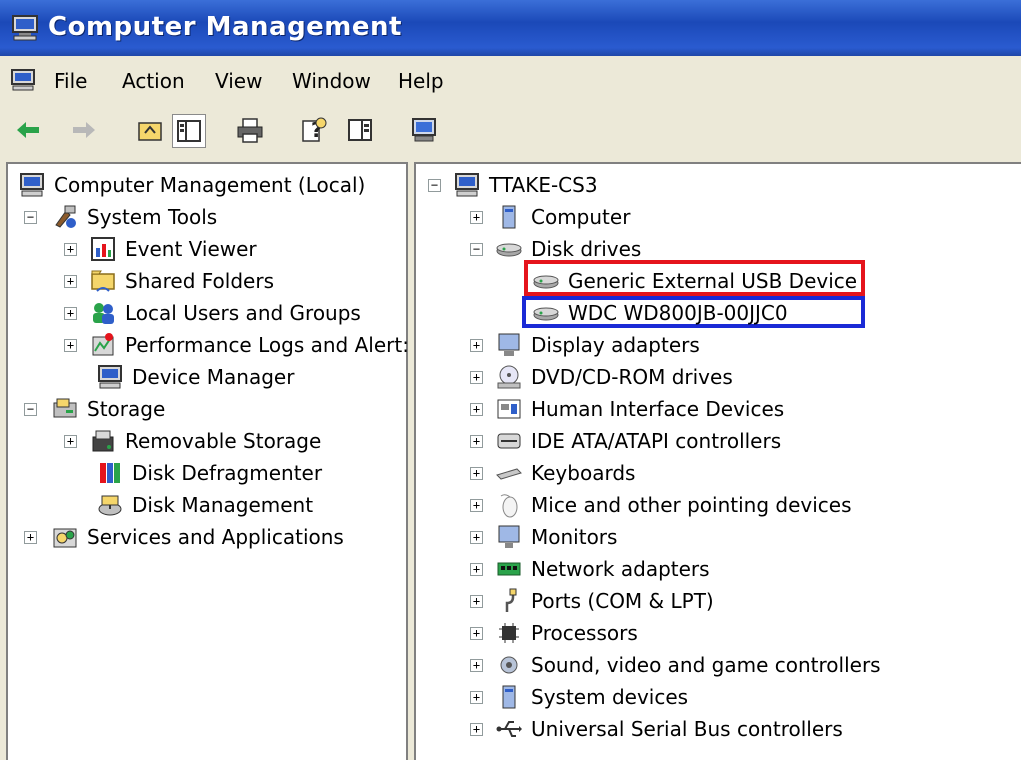  I want to click on tree-node-event-viewer: + Event Viewer, so click(160, 249).